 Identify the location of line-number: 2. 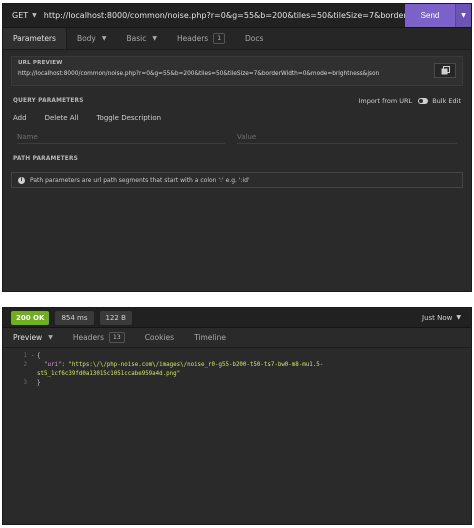
(25, 365).